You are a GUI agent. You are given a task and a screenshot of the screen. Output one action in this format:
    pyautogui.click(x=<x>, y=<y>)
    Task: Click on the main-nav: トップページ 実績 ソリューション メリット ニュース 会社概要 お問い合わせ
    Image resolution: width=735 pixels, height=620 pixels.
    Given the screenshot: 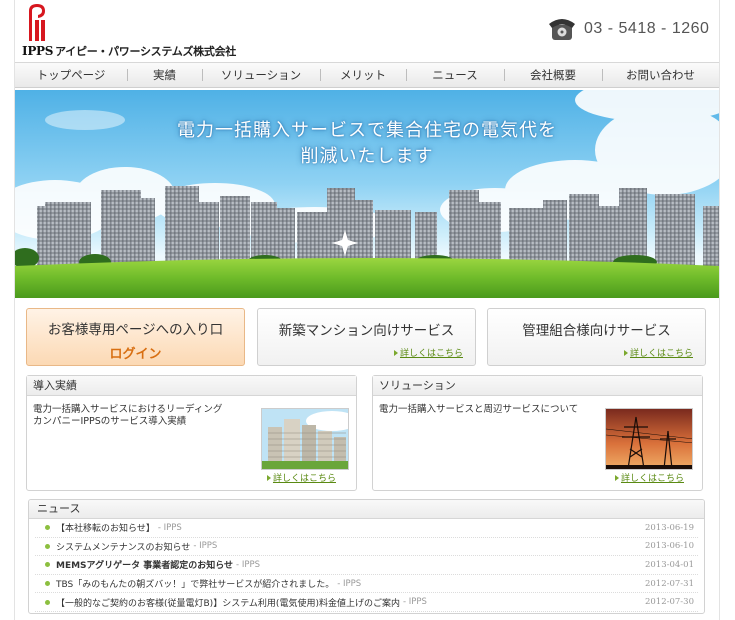 What is the action you would take?
    pyautogui.click(x=367, y=75)
    